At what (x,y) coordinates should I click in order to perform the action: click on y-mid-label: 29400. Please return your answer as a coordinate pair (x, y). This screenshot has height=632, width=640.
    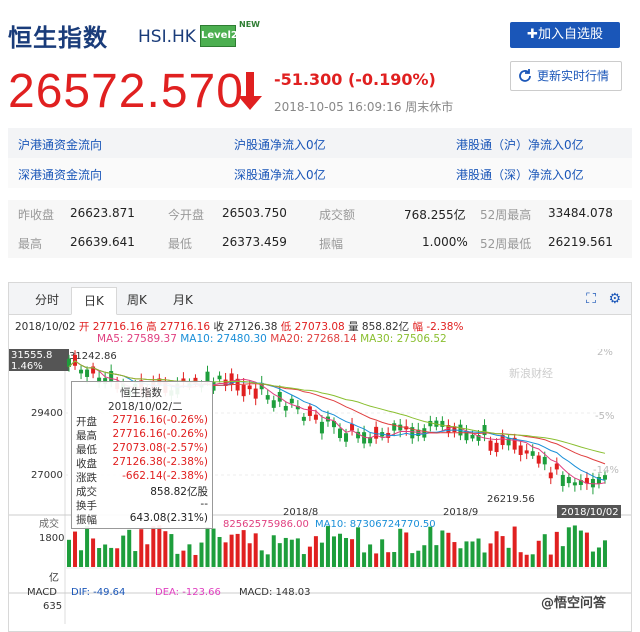
    Looking at the image, I should click on (47, 413).